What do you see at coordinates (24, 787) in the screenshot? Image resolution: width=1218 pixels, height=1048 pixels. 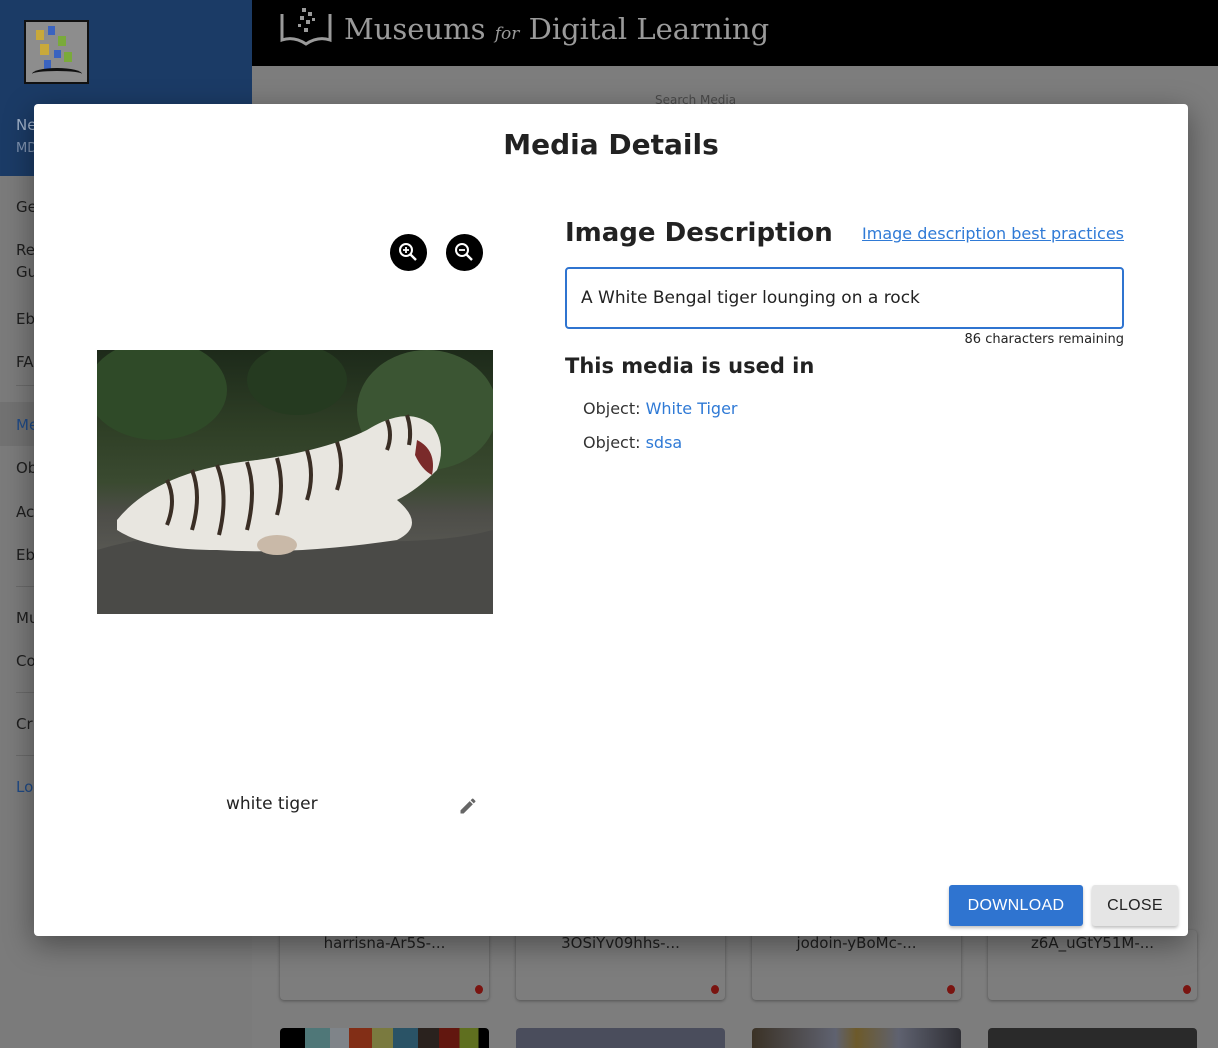 I see `sidebar-item-logout: Lo` at bounding box center [24, 787].